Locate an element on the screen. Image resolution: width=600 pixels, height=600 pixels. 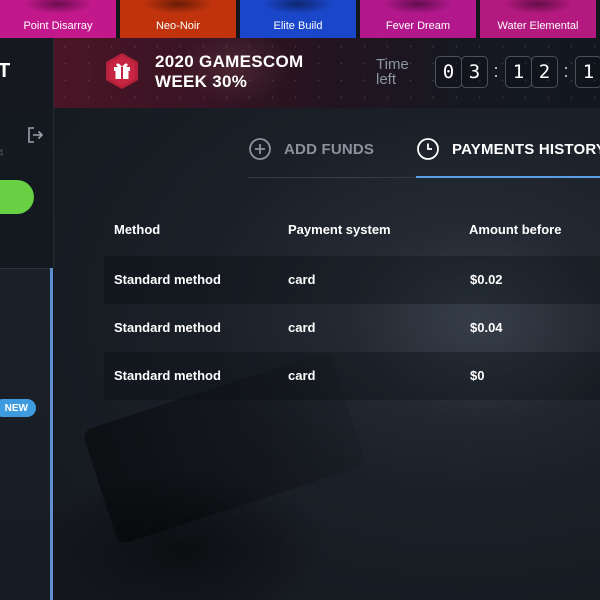
case-tab-fever-dream: Fever Dream is located at coordinates (418, 19).